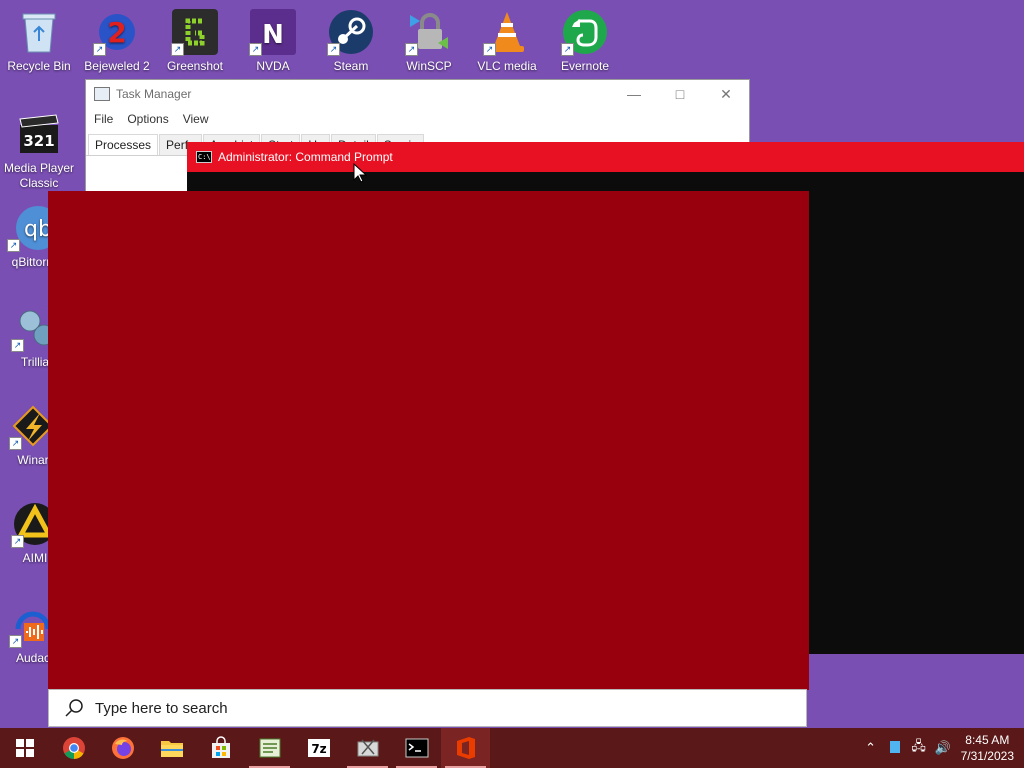 The height and width of the screenshot is (768, 1024). I want to click on start-button, so click(24, 748).